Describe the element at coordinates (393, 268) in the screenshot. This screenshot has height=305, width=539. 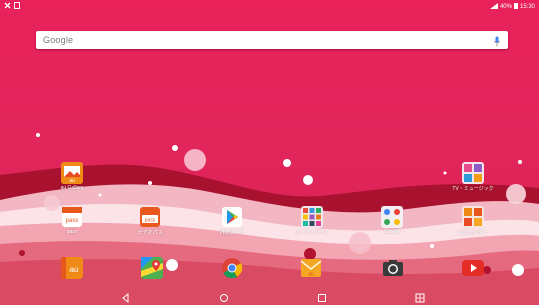
I see `camera-icon` at that location.